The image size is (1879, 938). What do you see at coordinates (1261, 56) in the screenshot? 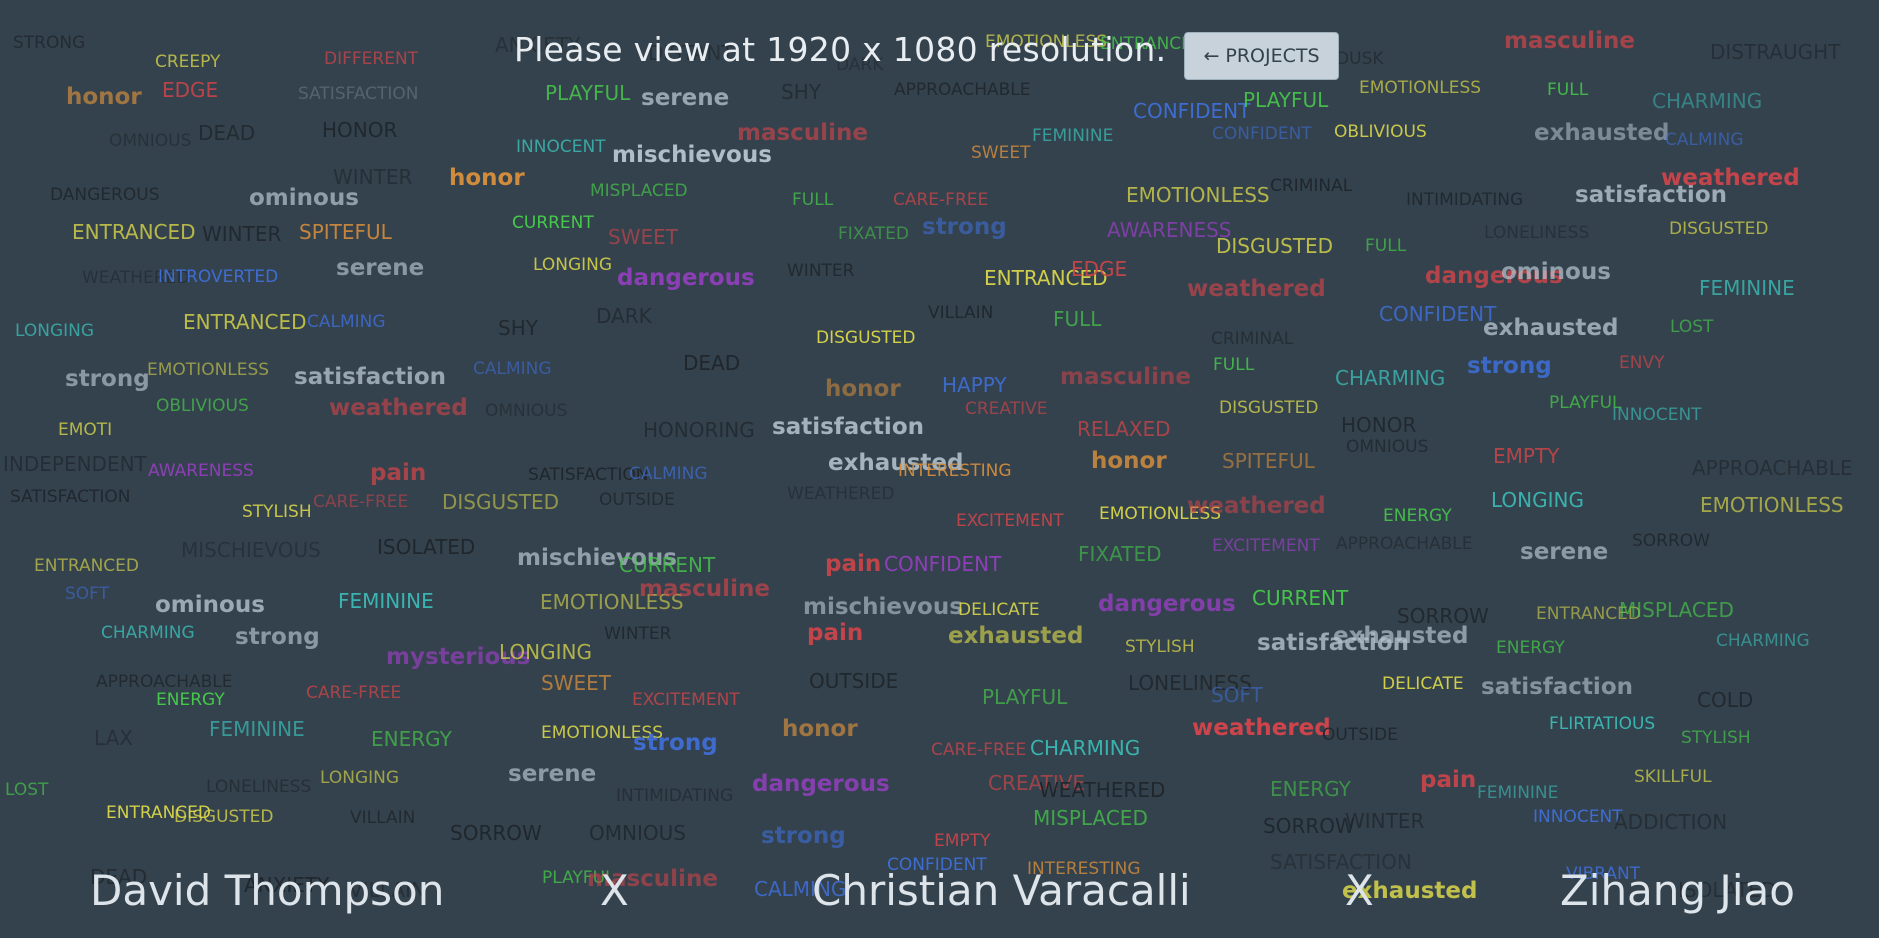
I see `projects-button: ← PROJECTS` at bounding box center [1261, 56].